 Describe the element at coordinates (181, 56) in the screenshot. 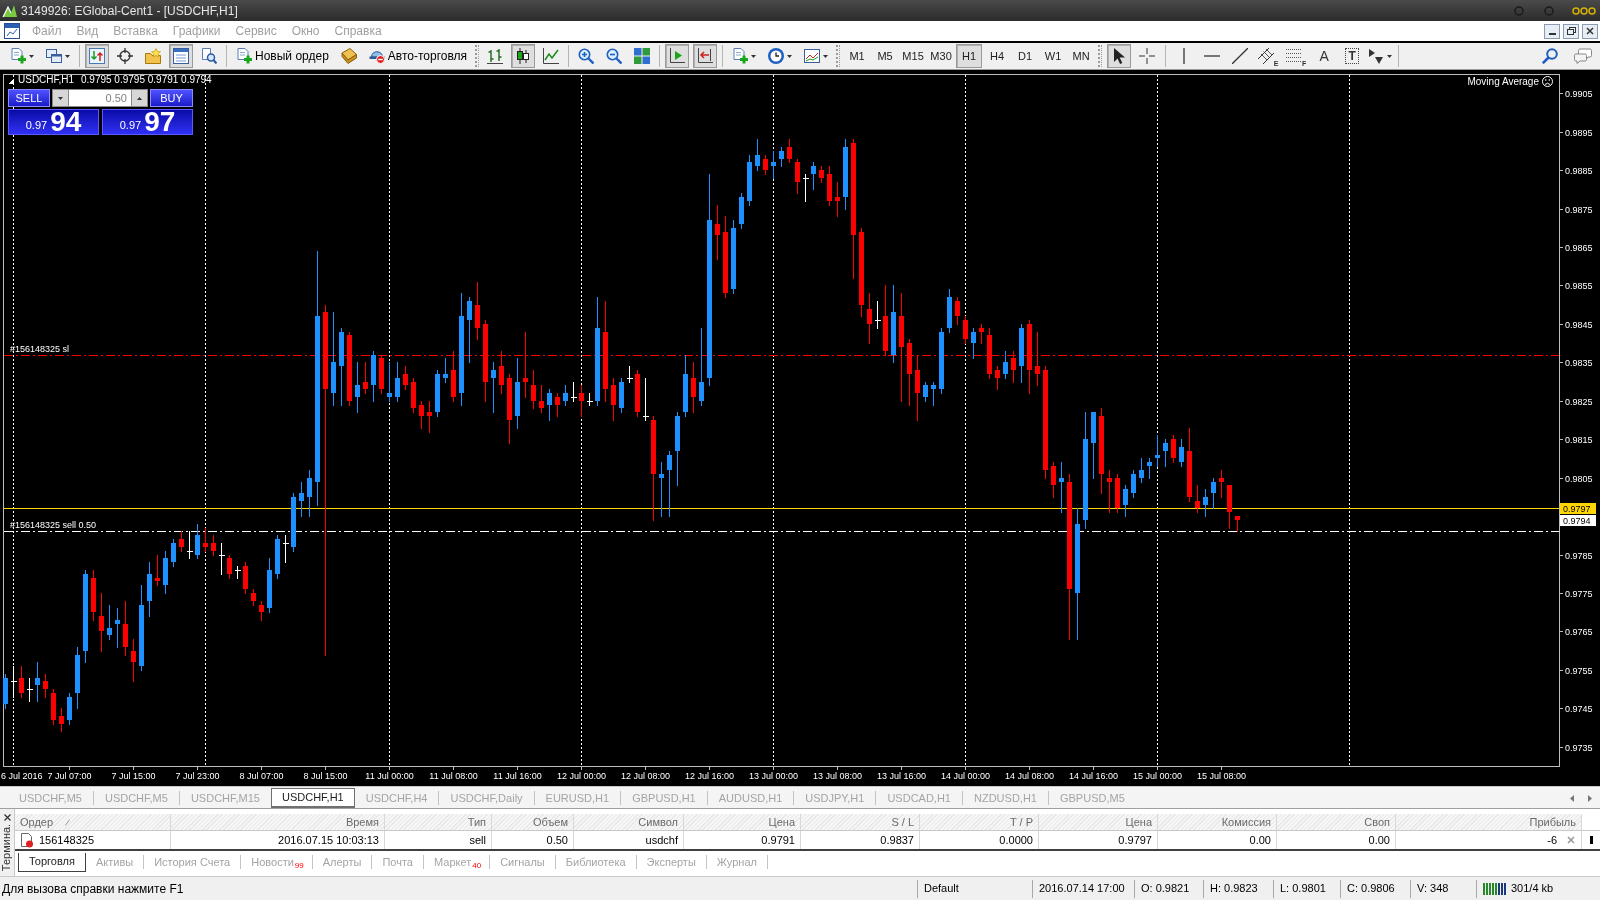

I see `terminal-button` at that location.